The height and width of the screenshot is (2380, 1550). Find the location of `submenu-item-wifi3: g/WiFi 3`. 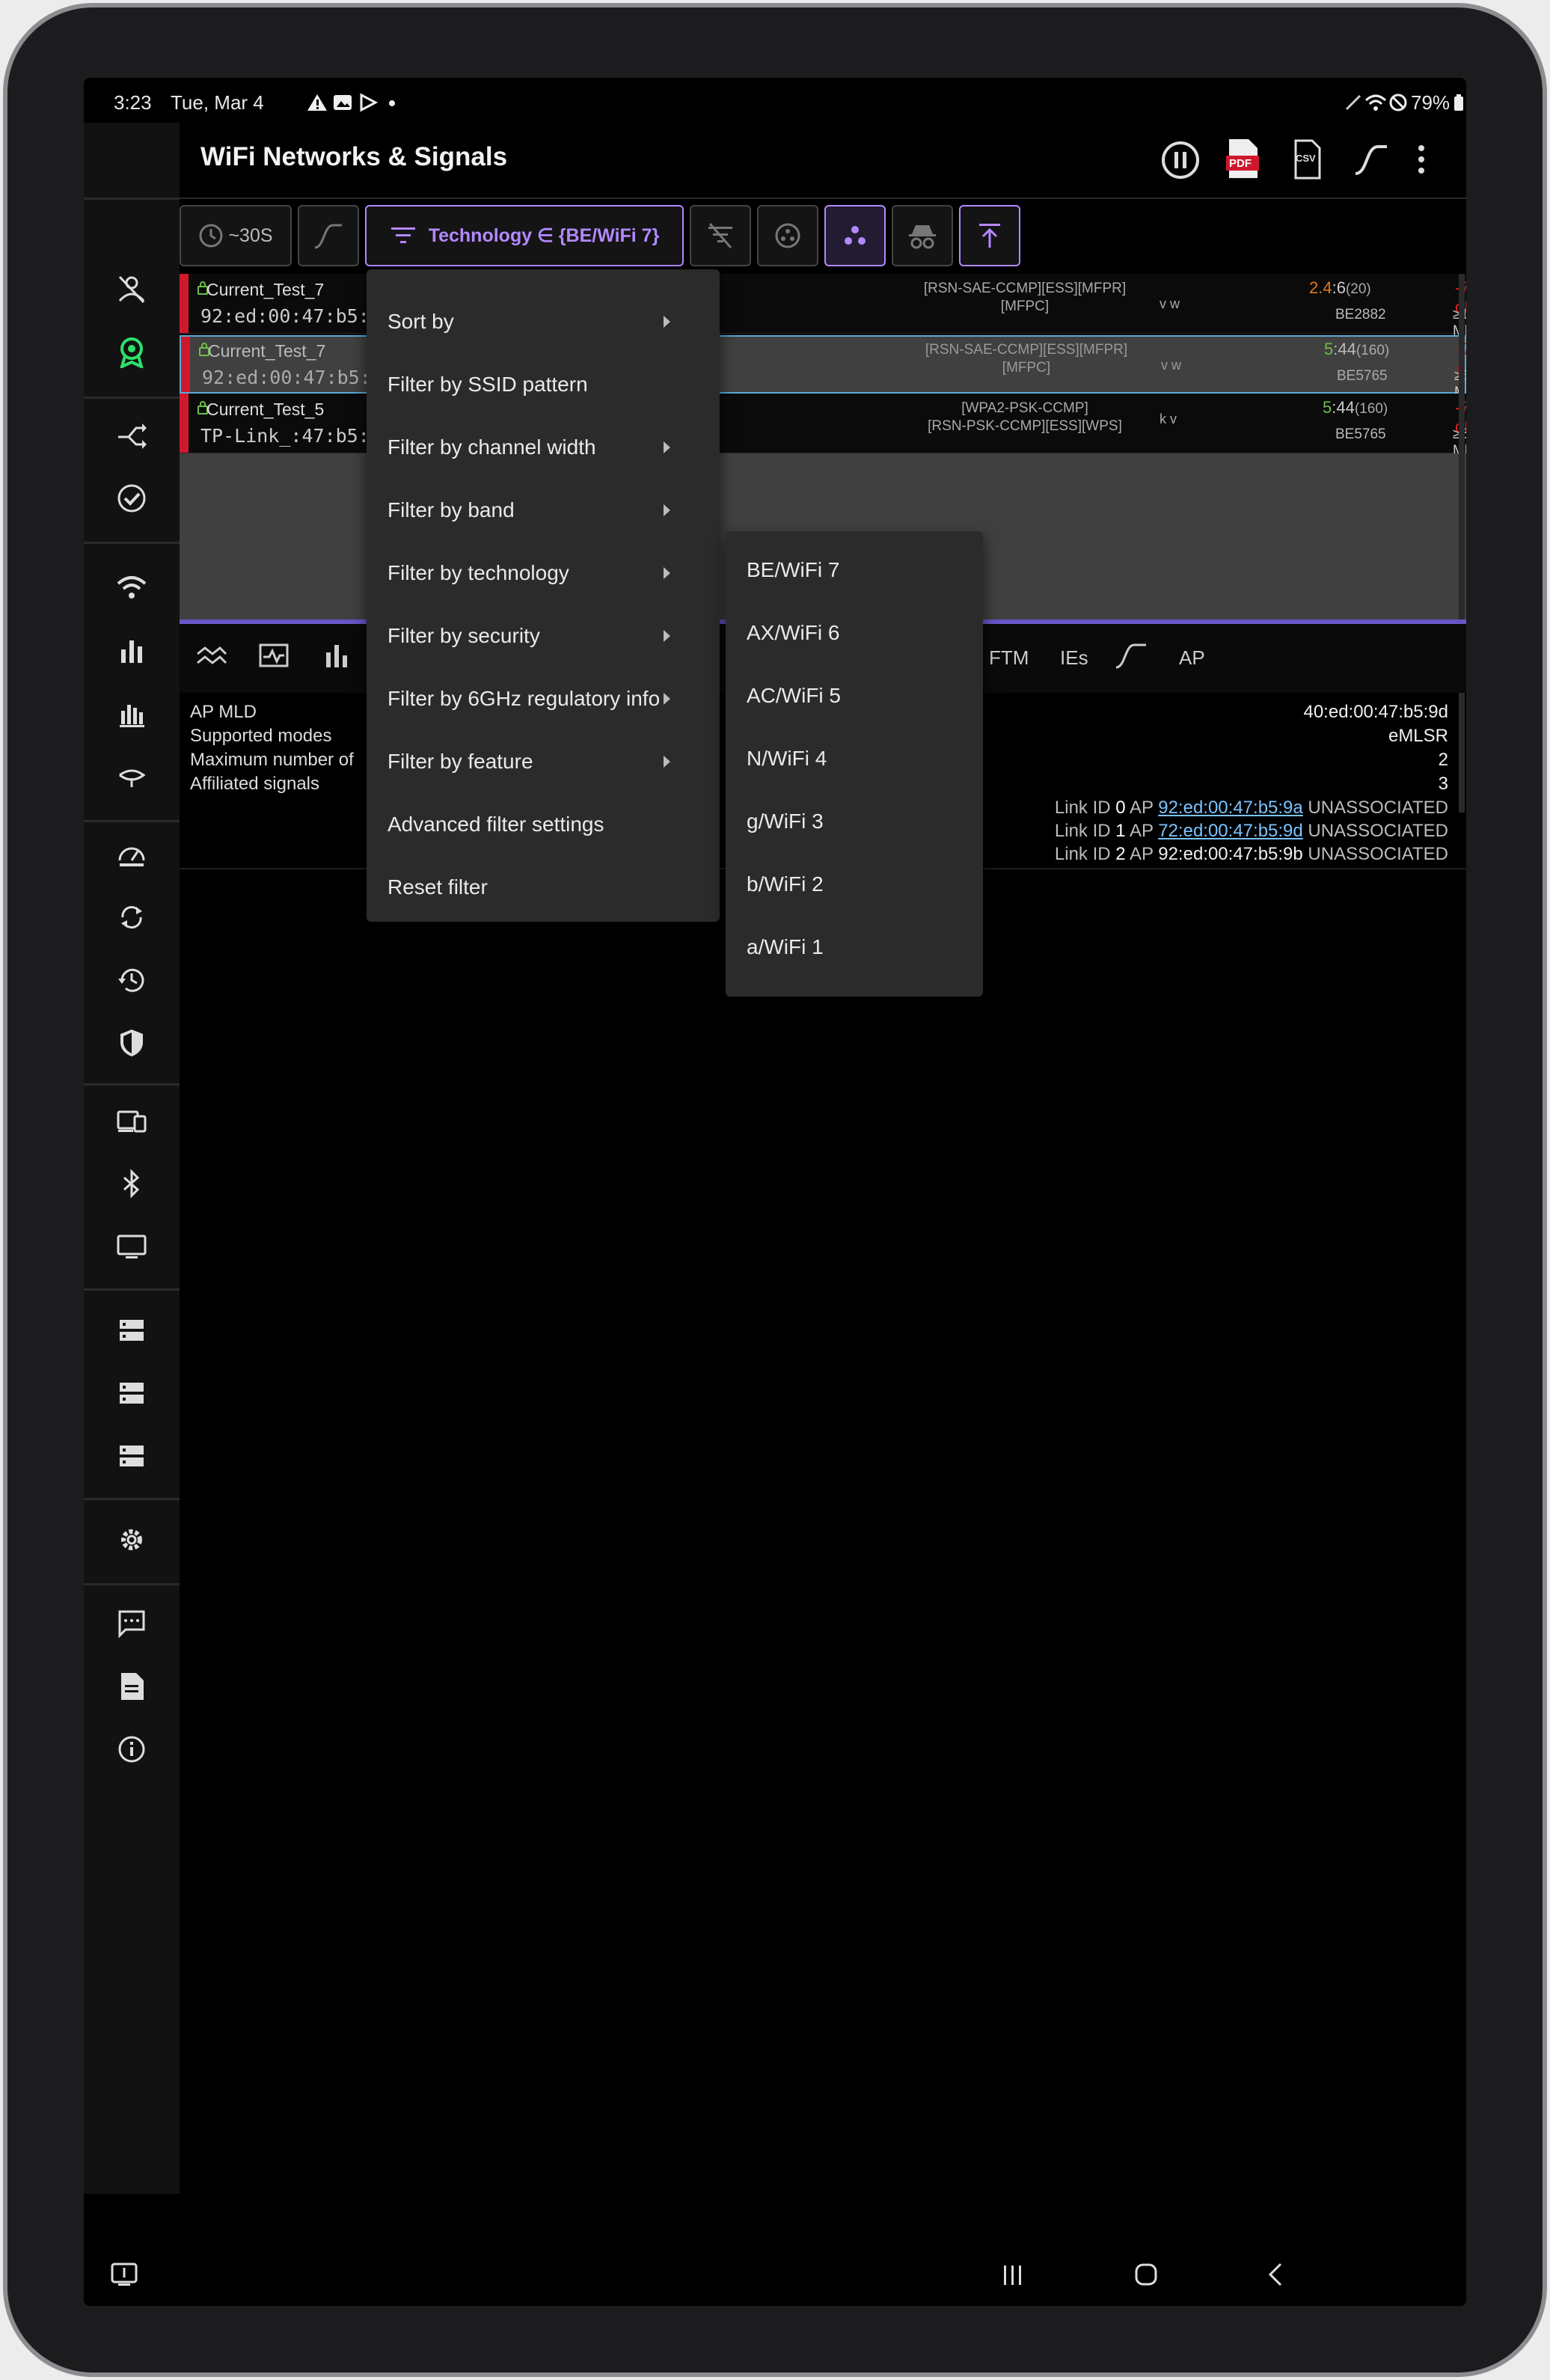

submenu-item-wifi3: g/WiFi 3 is located at coordinates (785, 821).